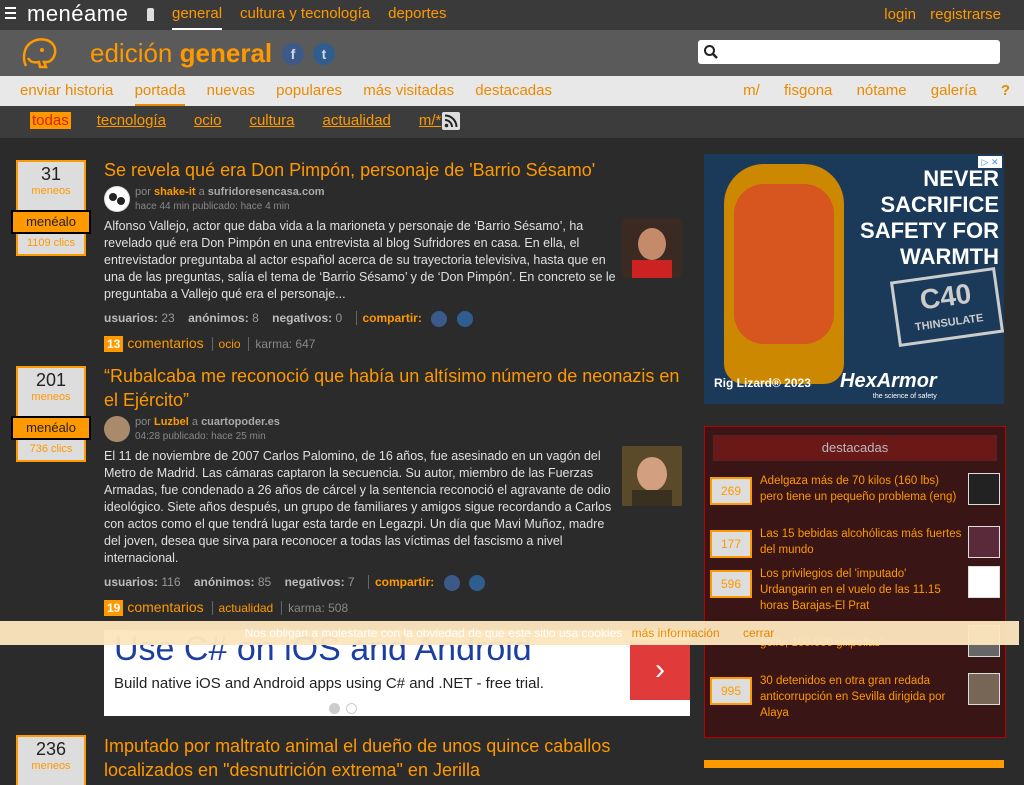 This screenshot has width=1024, height=785. What do you see at coordinates (324, 54) in the screenshot?
I see `twitter-icon: t` at bounding box center [324, 54].